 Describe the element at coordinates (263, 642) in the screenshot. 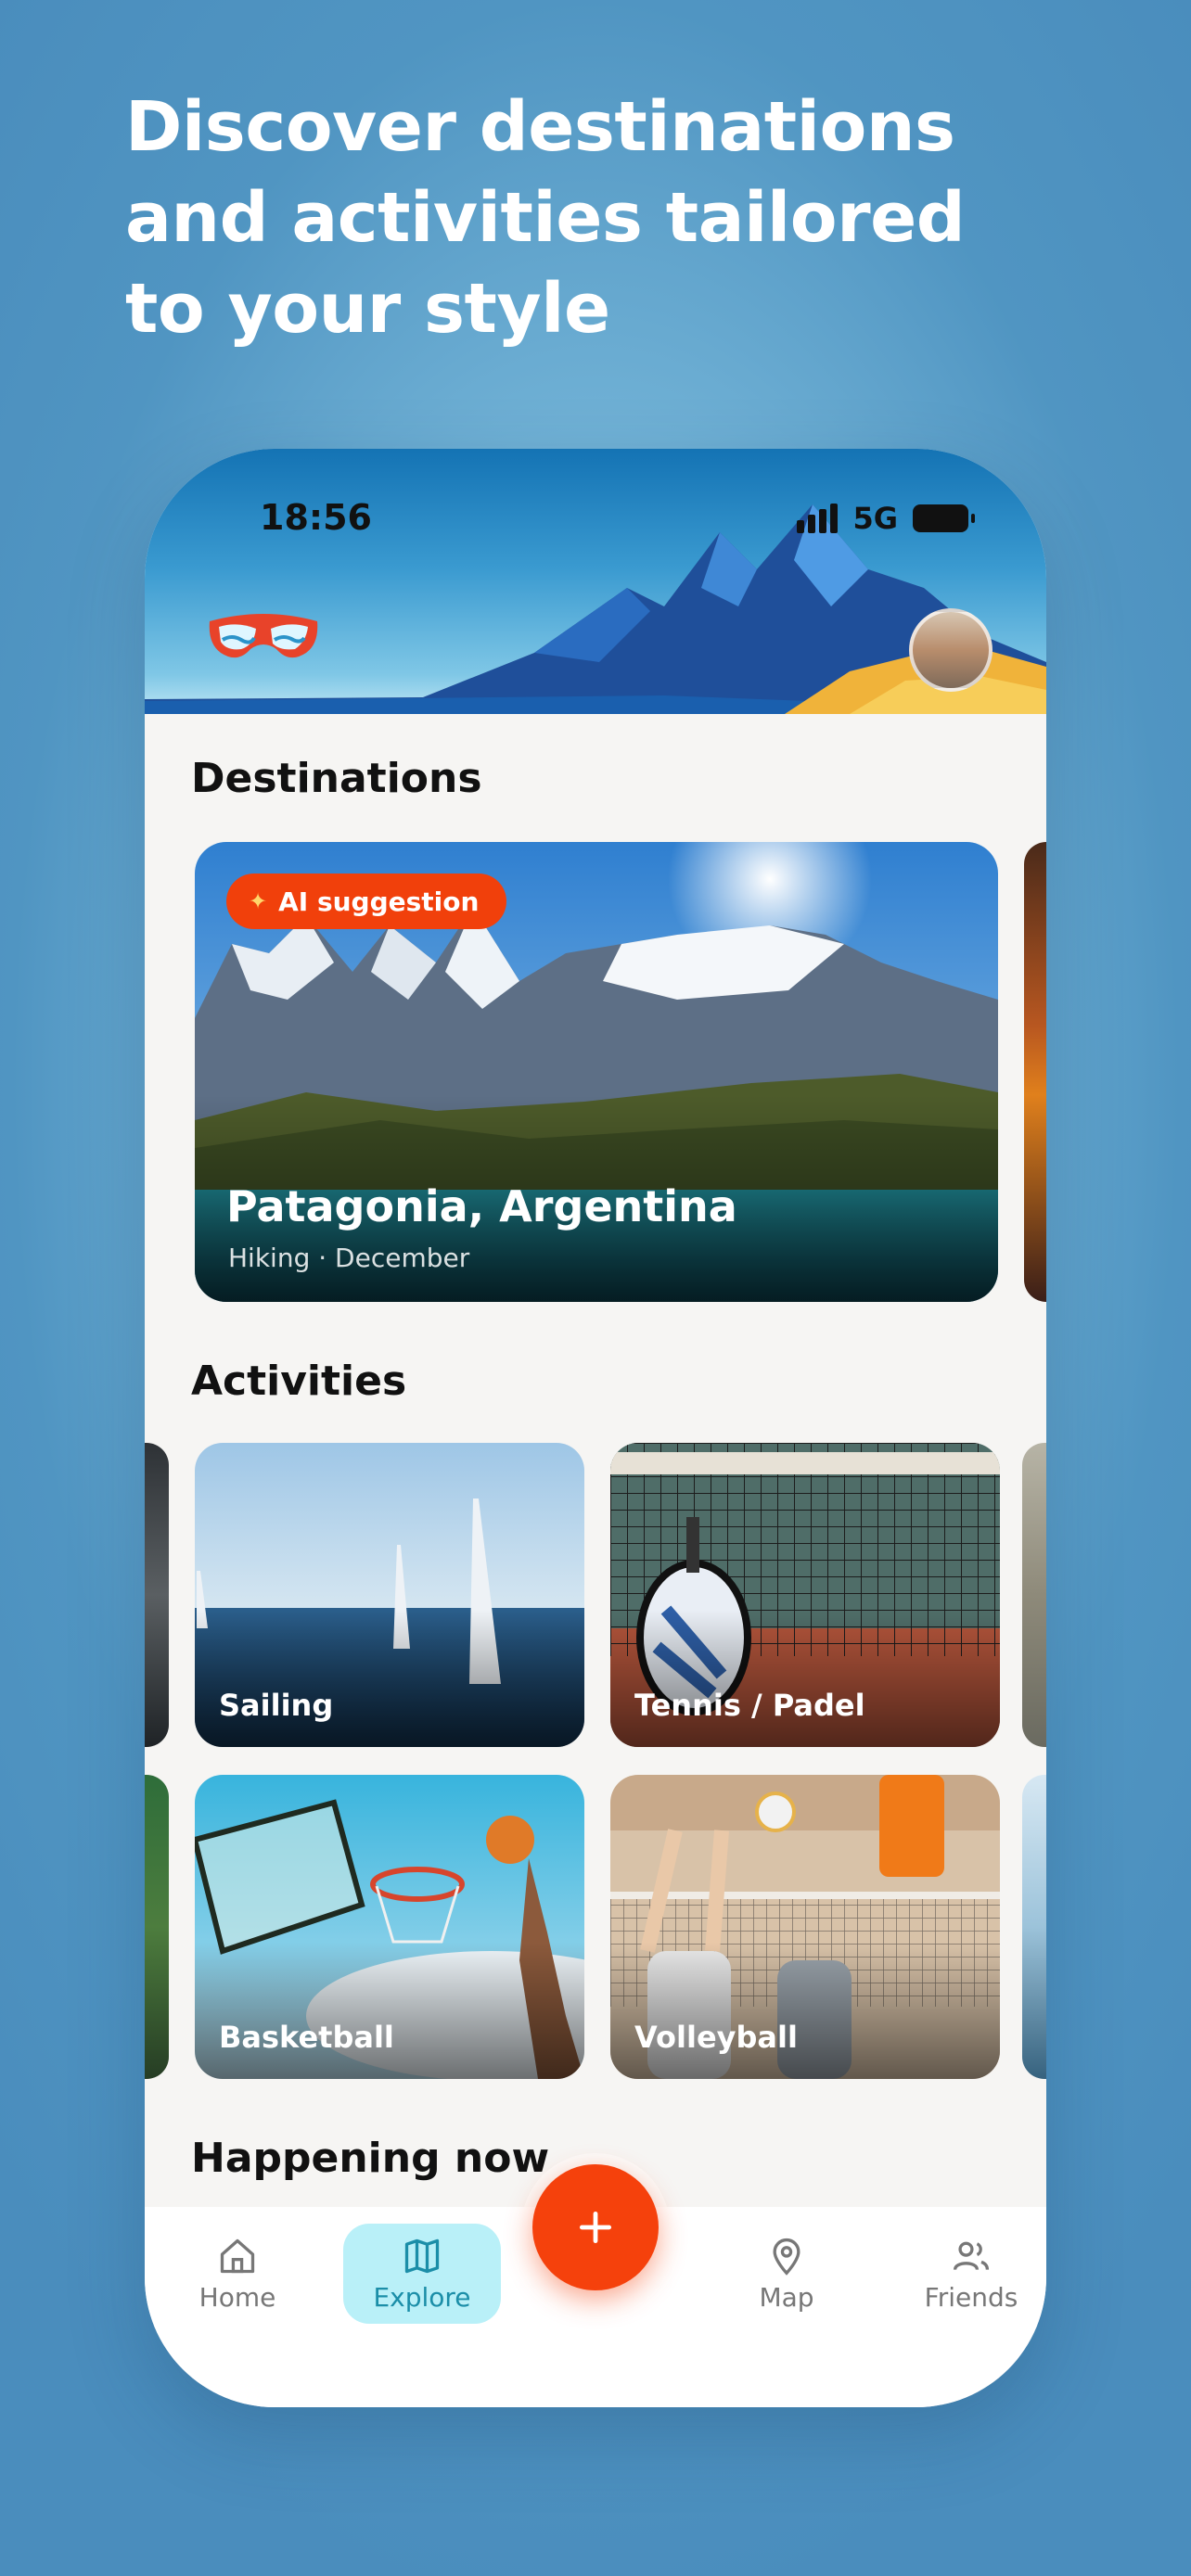

I see `goggles-logo-icon` at that location.